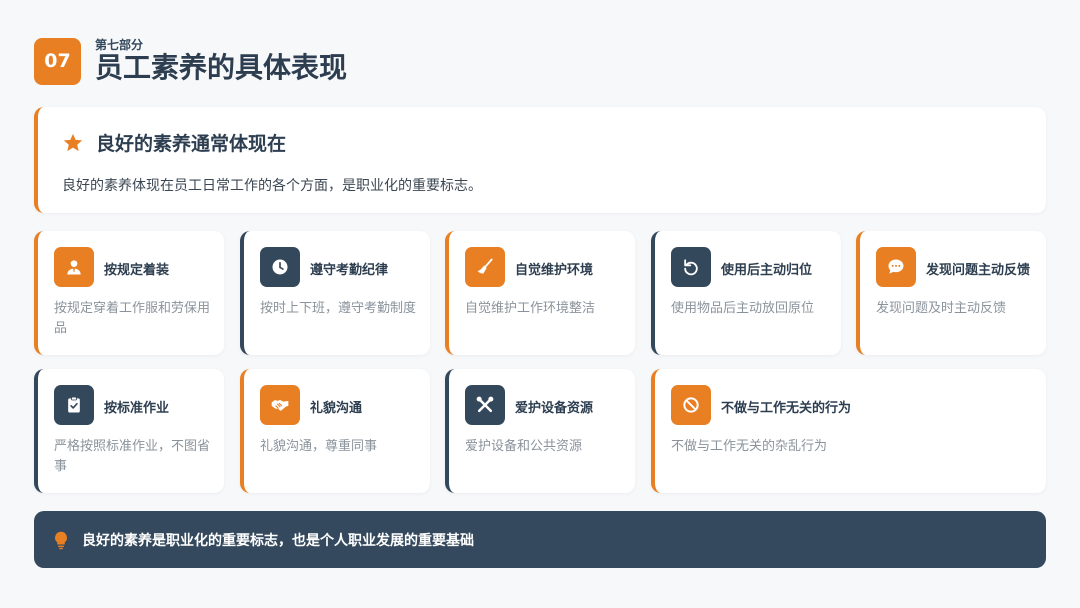  Describe the element at coordinates (767, 270) in the screenshot. I see `card-title: 使用后主动归位` at that location.